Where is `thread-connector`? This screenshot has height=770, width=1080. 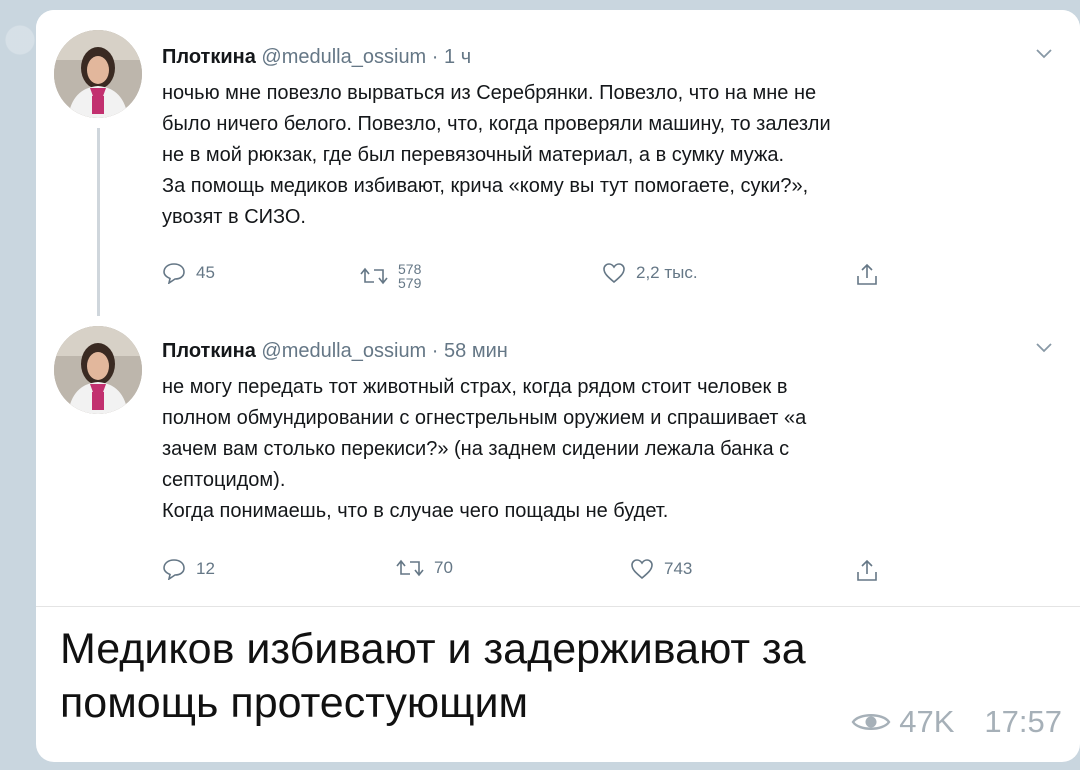
thread-connector is located at coordinates (98, 222).